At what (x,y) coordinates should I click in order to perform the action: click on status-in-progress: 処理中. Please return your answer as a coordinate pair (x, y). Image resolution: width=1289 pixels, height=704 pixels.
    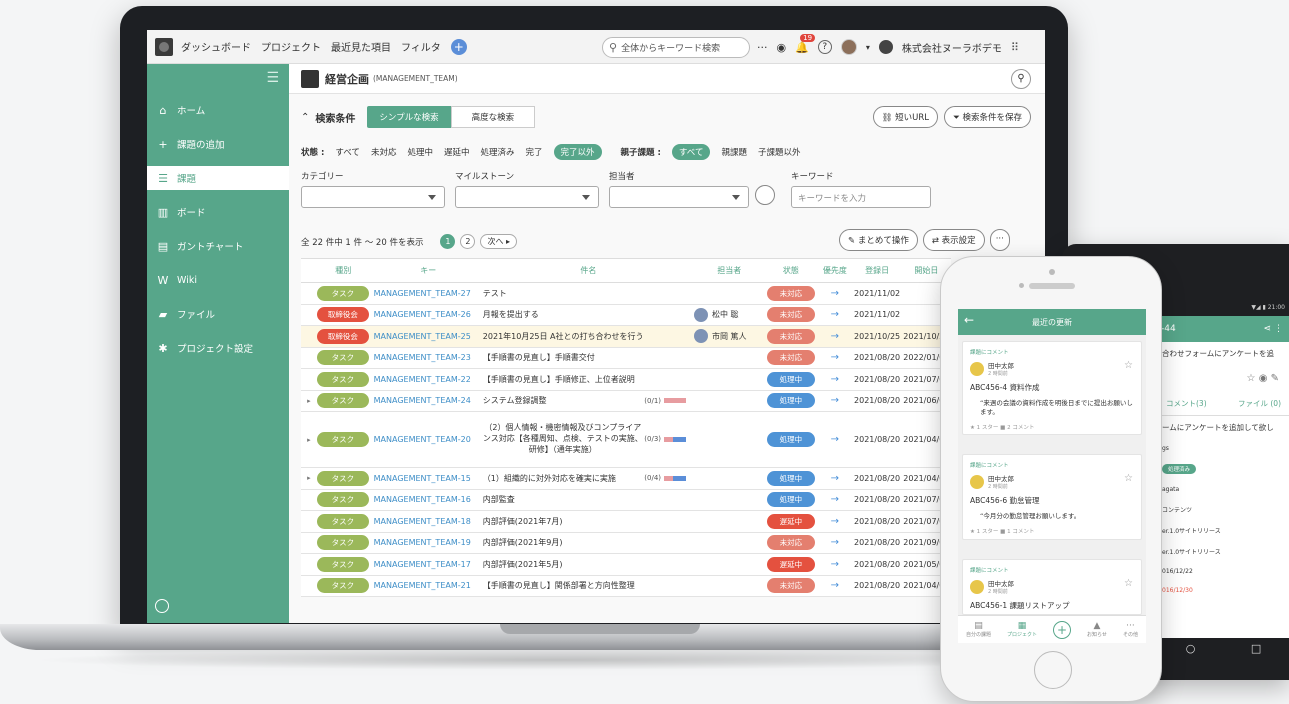
    Looking at the image, I should click on (420, 152).